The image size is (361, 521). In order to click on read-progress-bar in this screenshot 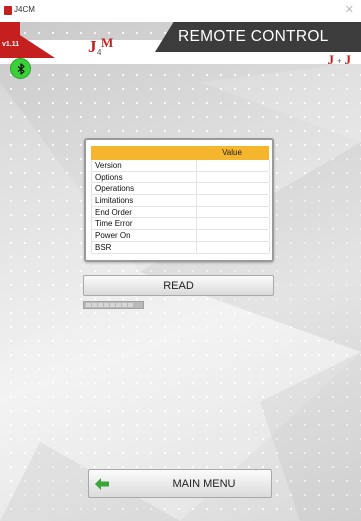, I will do `click(113, 305)`.